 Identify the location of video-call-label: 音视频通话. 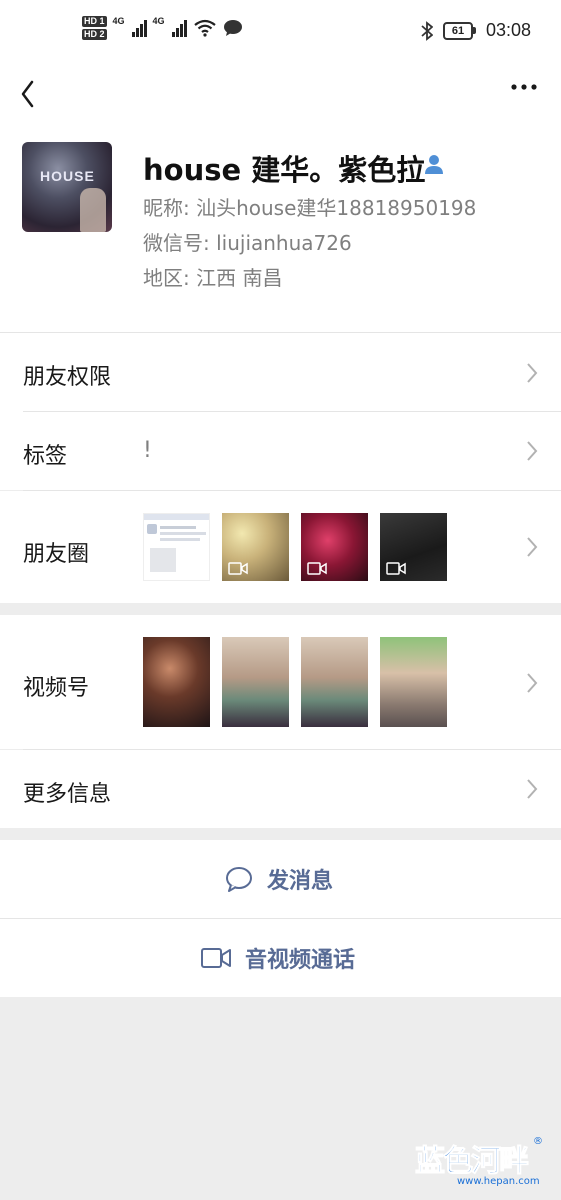
(300, 960).